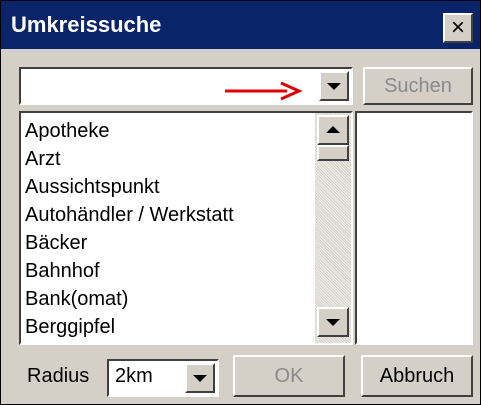 This screenshot has height=405, width=481. What do you see at coordinates (134, 376) in the screenshot?
I see `radius-value: 2km` at bounding box center [134, 376].